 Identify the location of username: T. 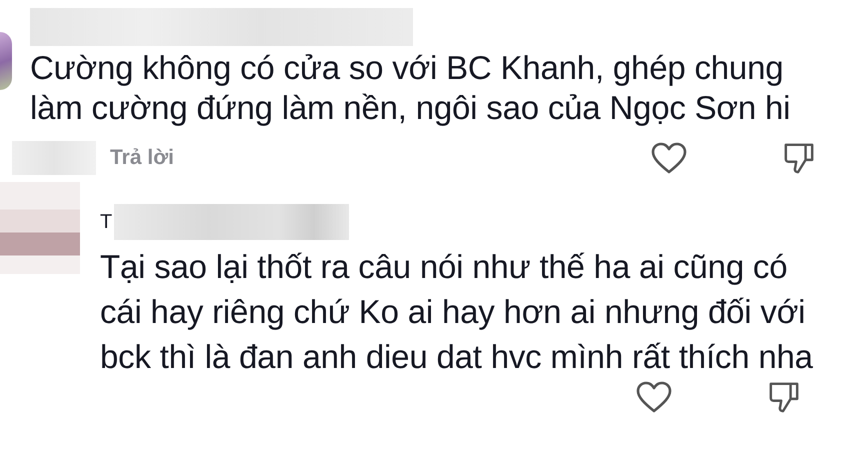
(106, 222).